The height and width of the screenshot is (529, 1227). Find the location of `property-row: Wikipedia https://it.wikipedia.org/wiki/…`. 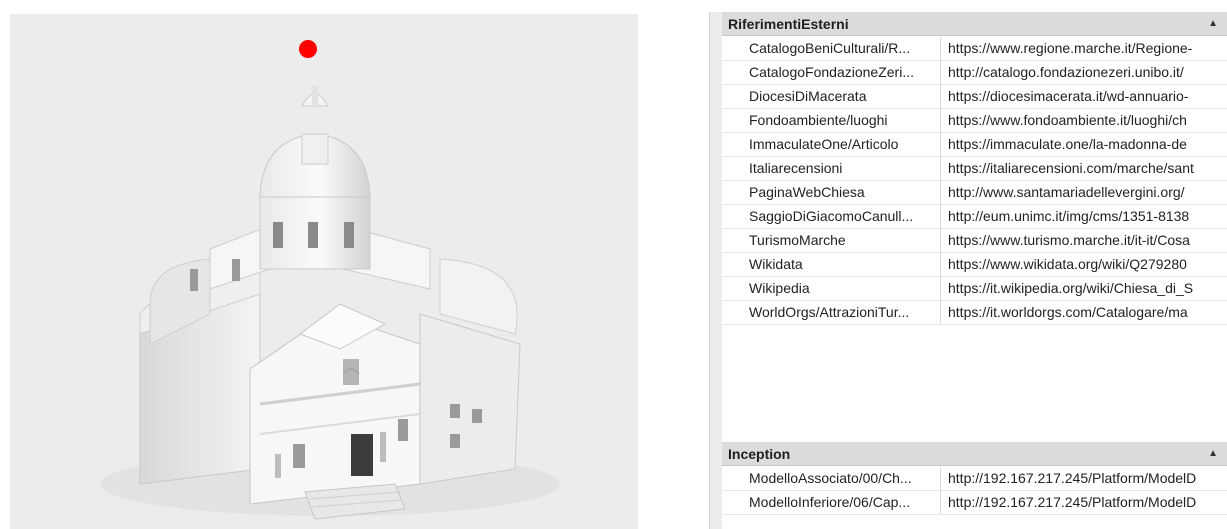

property-row: Wikipedia https://it.wikipedia.org/wiki/… is located at coordinates (974, 289).